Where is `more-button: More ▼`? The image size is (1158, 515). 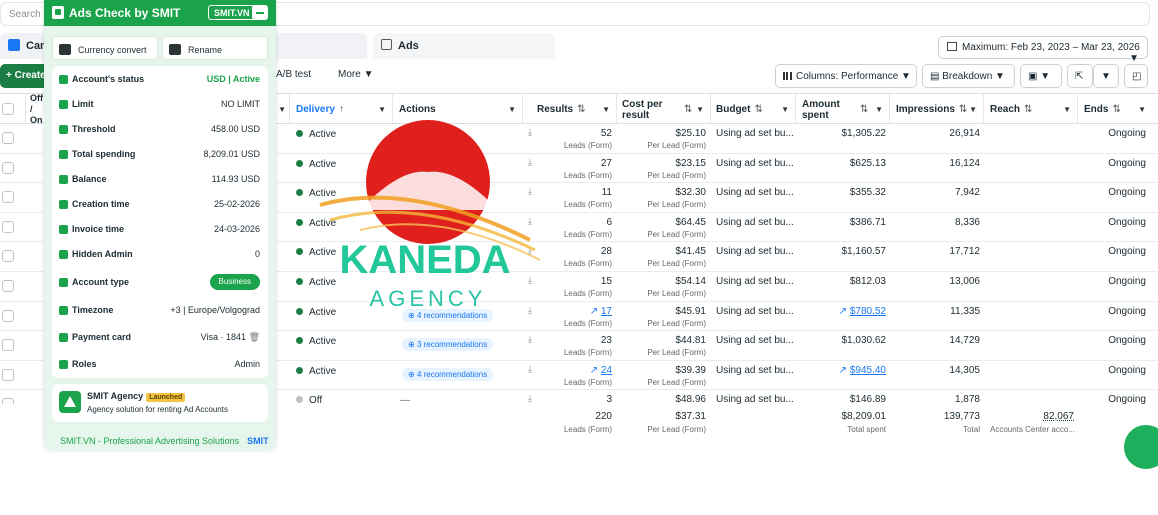
more-button: More ▼ is located at coordinates (355, 74).